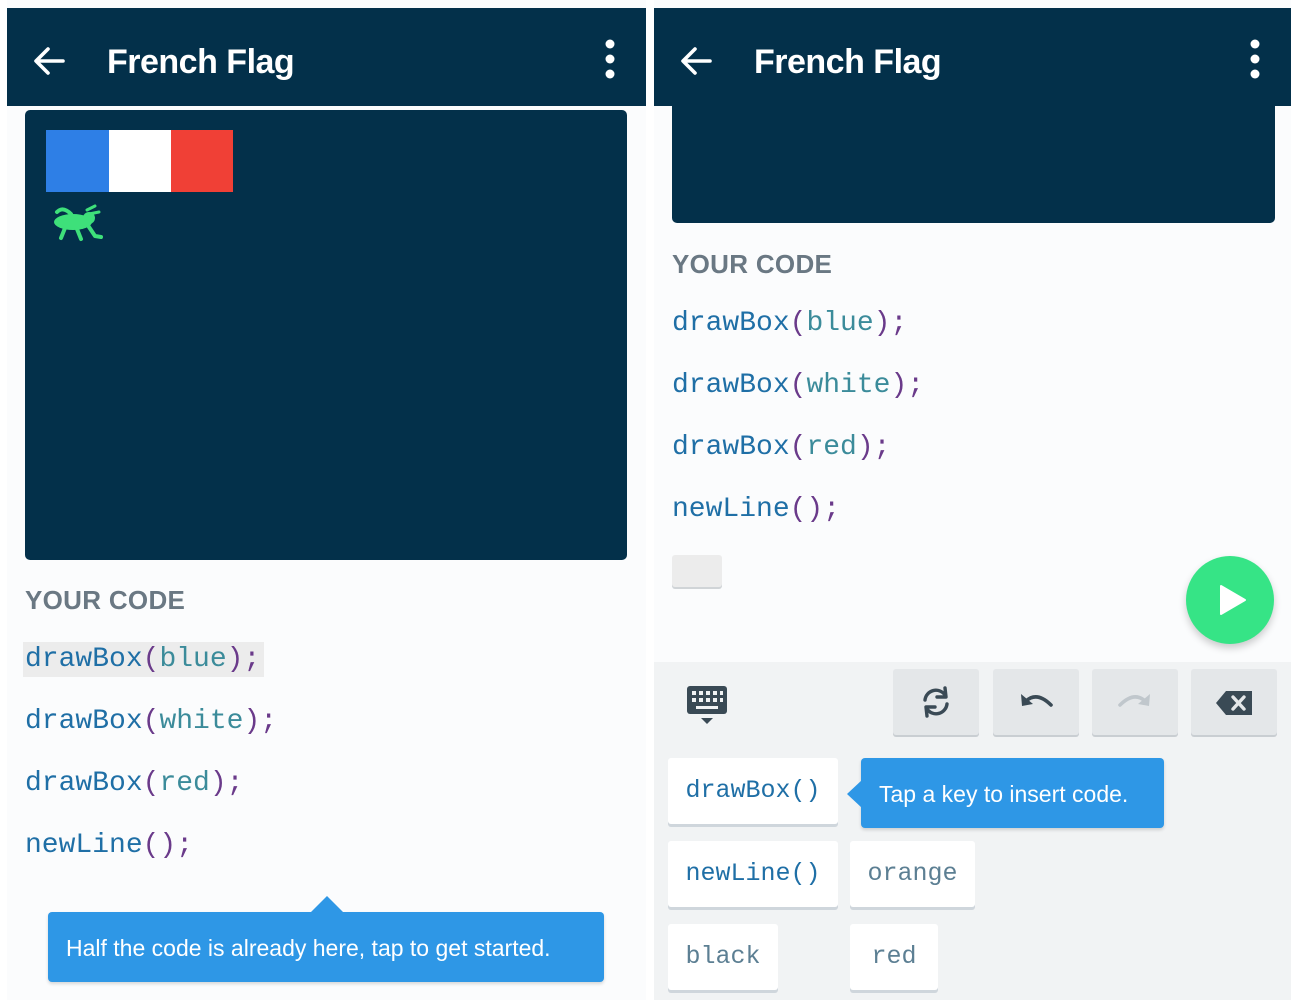  What do you see at coordinates (1233, 600) in the screenshot?
I see `play-icon` at bounding box center [1233, 600].